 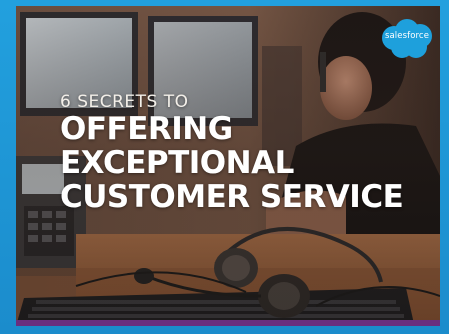 I want to click on cover-title-line-2: EXCEPTIONAL, so click(x=177, y=163).